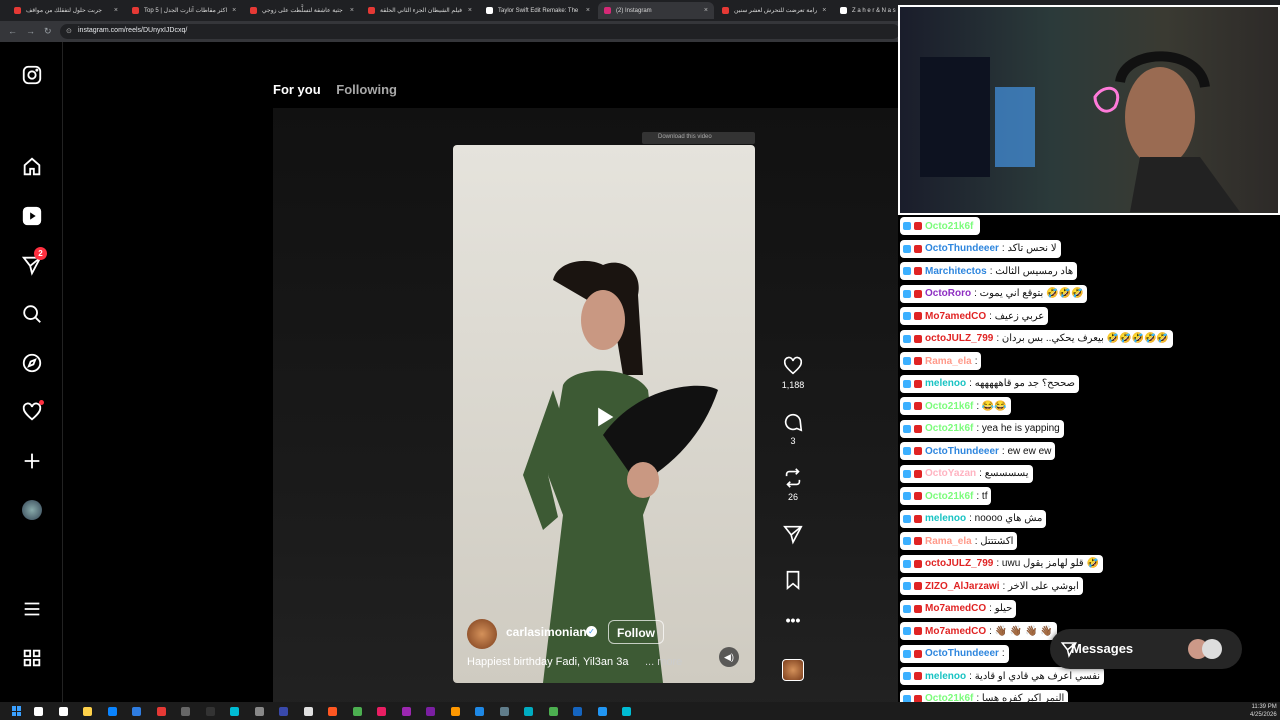 Image resolution: width=1280 pixels, height=720 pixels. Describe the element at coordinates (302, 10) in the screenshot. I see `browser-tab: جثية عاشقة لتسلَّطت على زوجي ×` at that location.